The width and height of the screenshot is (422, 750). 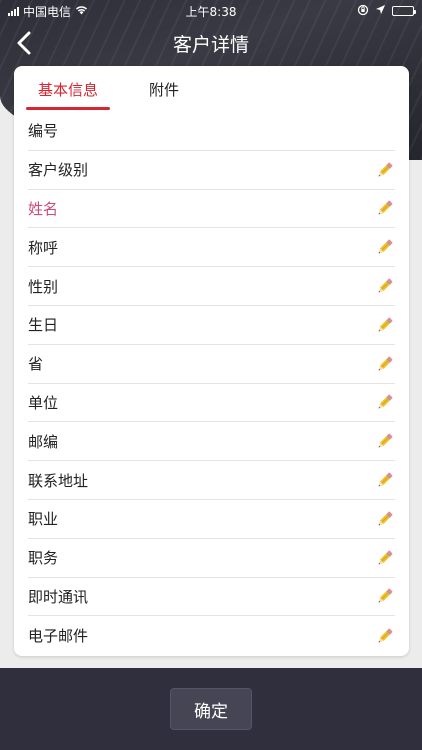 I want to click on field-label: 邮编, so click(x=43, y=441).